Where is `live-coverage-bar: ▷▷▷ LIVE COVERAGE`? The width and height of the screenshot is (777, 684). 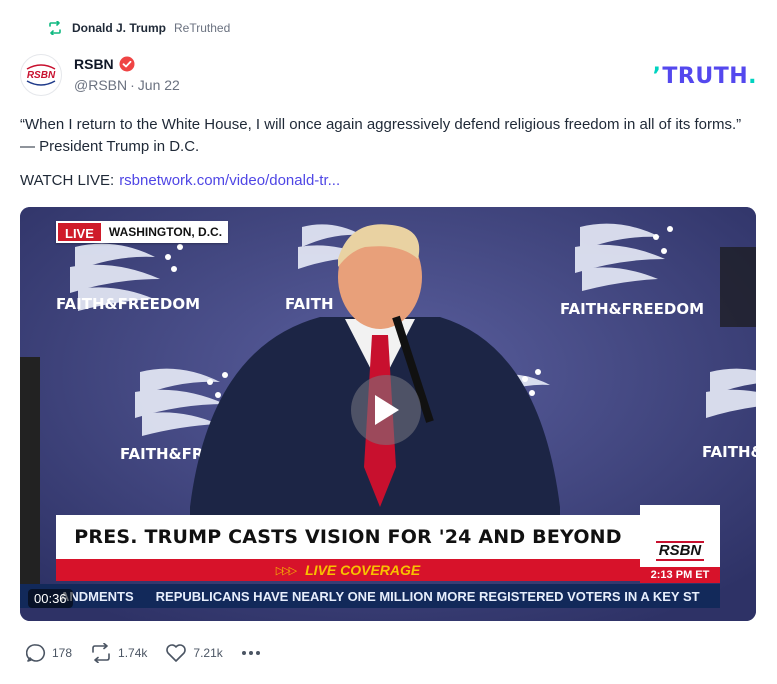 live-coverage-bar: ▷▷▷ LIVE COVERAGE is located at coordinates (348, 570).